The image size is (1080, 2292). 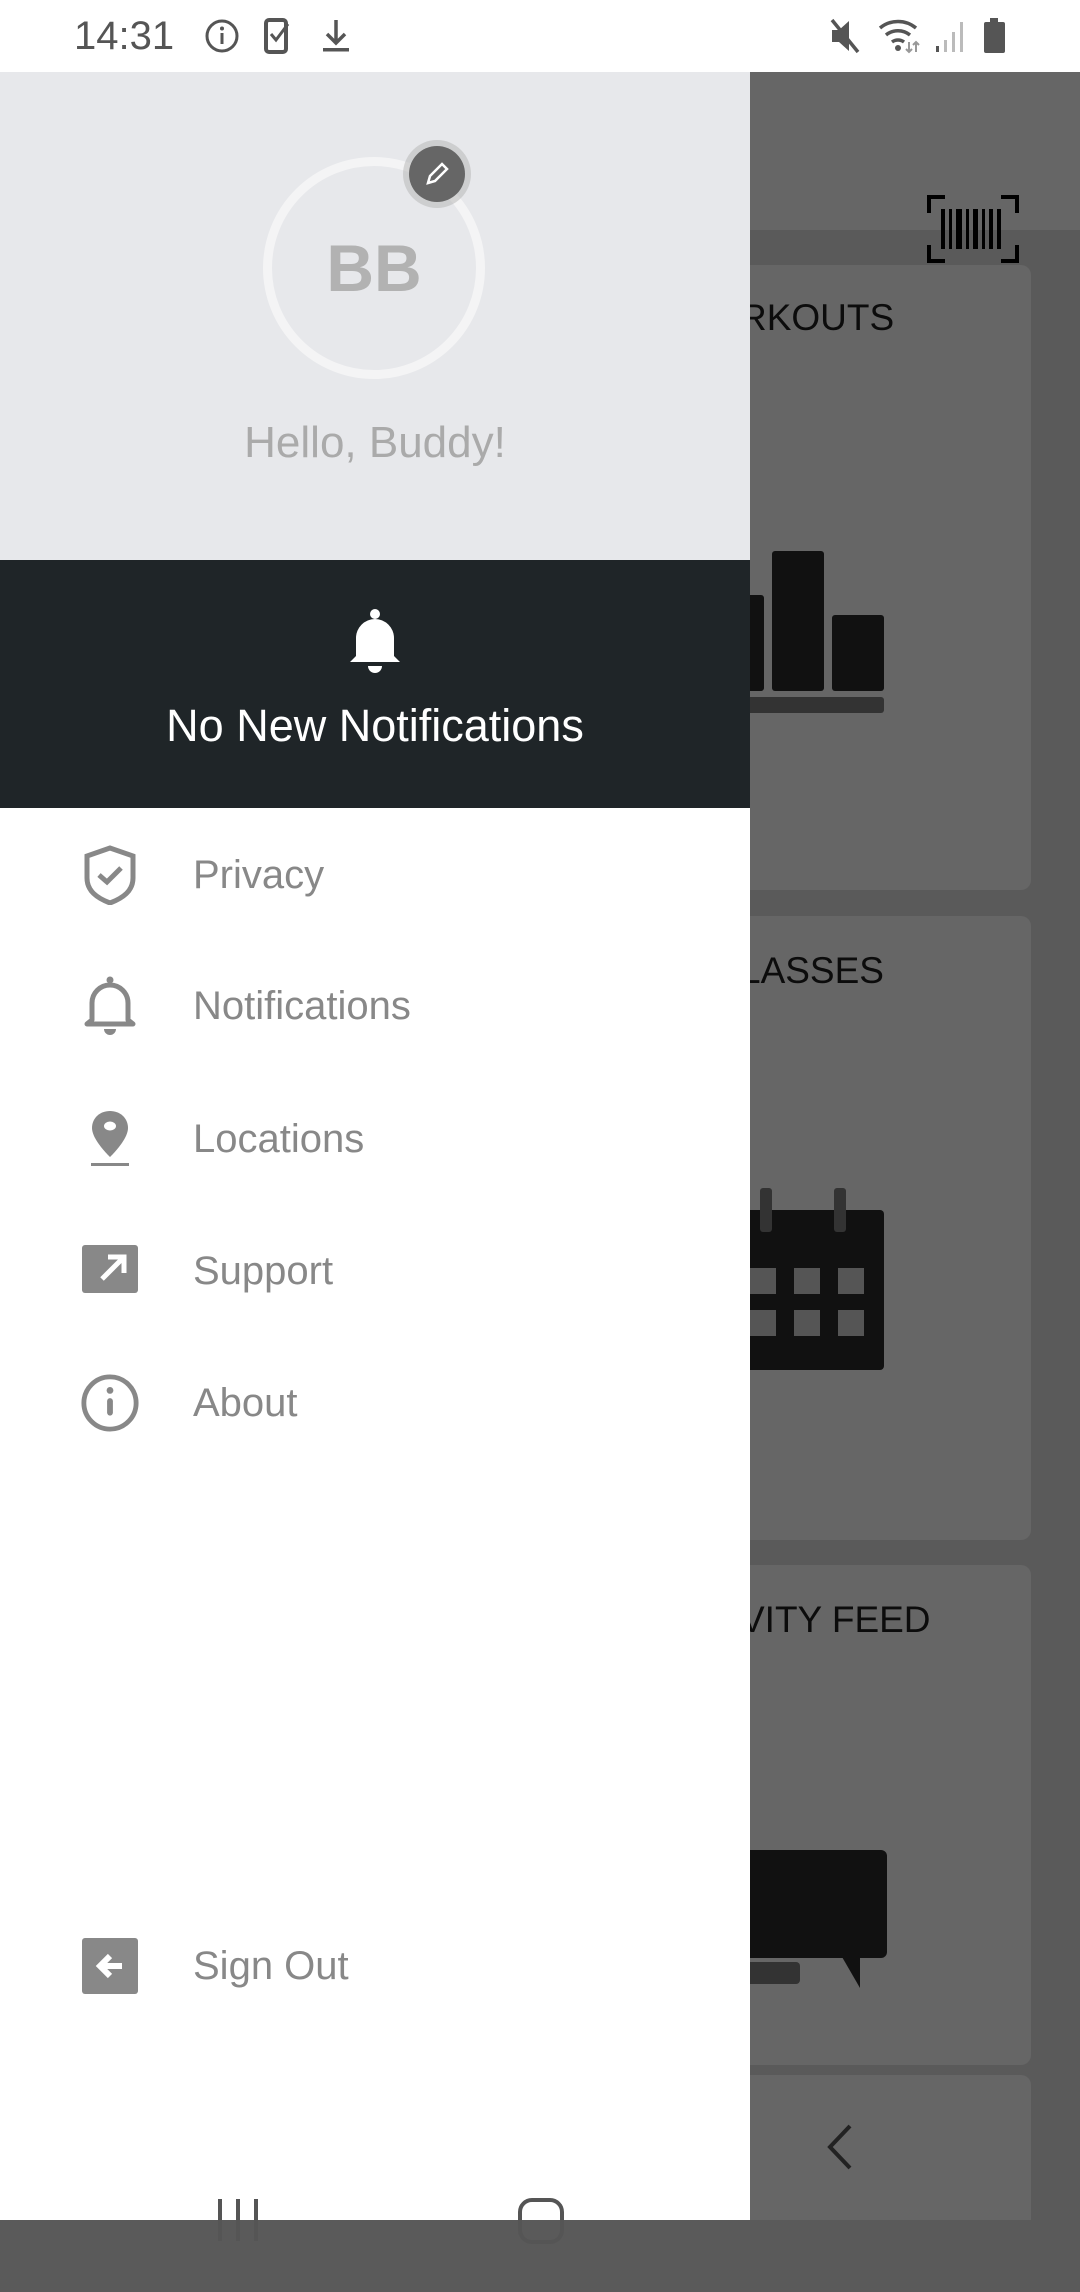 What do you see at coordinates (124, 36) in the screenshot?
I see `status-time: 14:31` at bounding box center [124, 36].